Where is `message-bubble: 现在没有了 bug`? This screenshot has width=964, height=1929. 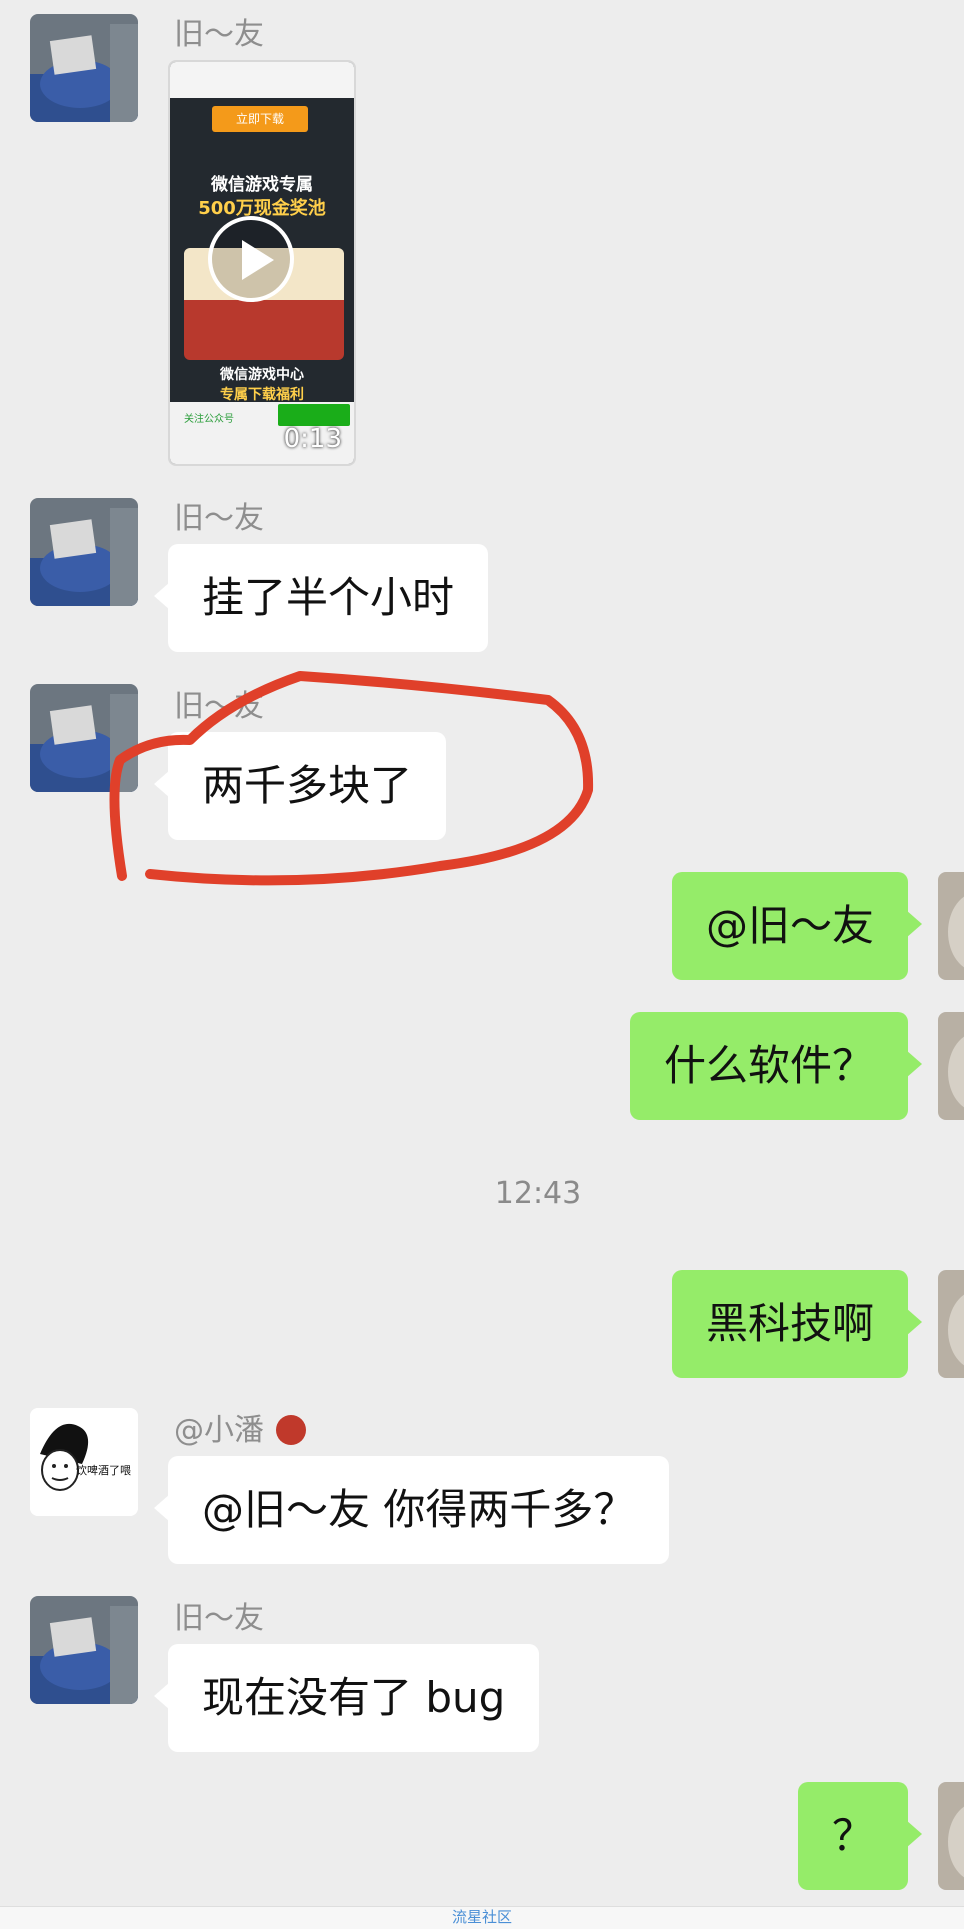 message-bubble: 现在没有了 bug is located at coordinates (346, 1698).